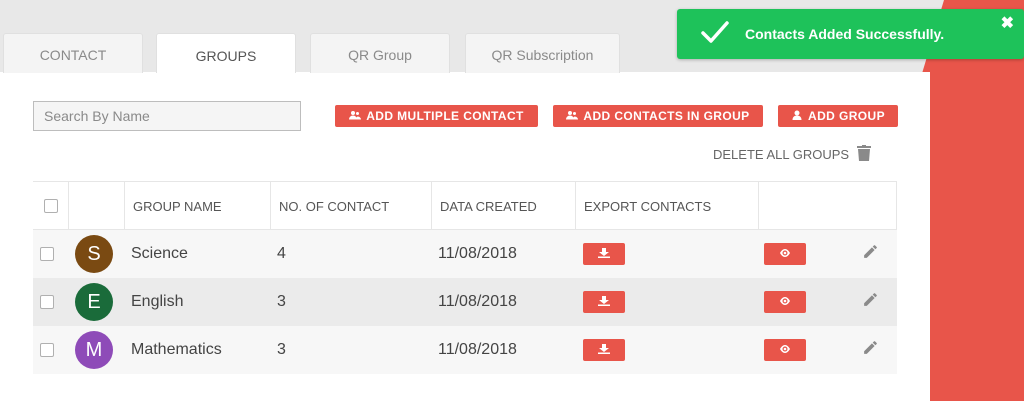 The height and width of the screenshot is (401, 1024). Describe the element at coordinates (159, 253) in the screenshot. I see `group-name: Science` at that location.